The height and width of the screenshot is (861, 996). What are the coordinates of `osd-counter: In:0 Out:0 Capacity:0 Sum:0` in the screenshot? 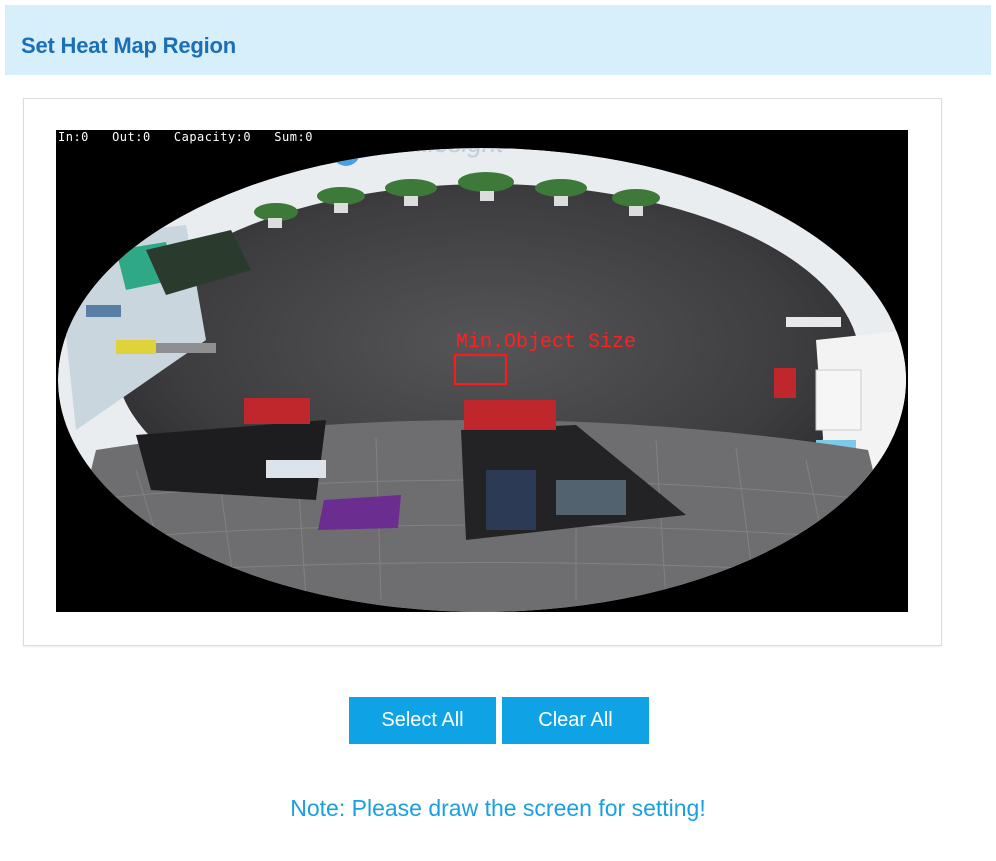 It's located at (185, 137).